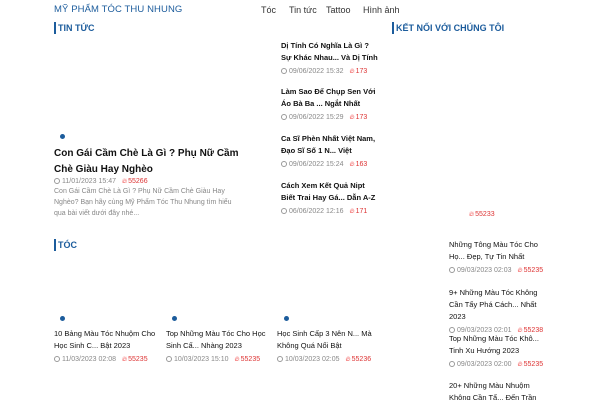 This screenshot has width=600, height=400. I want to click on side-news-meta: 06/06/2022 12:16 🔥︎171, so click(330, 211).